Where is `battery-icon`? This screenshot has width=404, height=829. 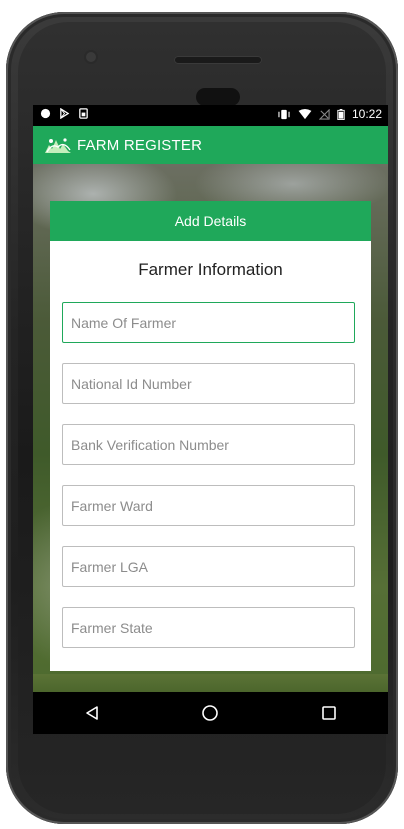 battery-icon is located at coordinates (341, 114).